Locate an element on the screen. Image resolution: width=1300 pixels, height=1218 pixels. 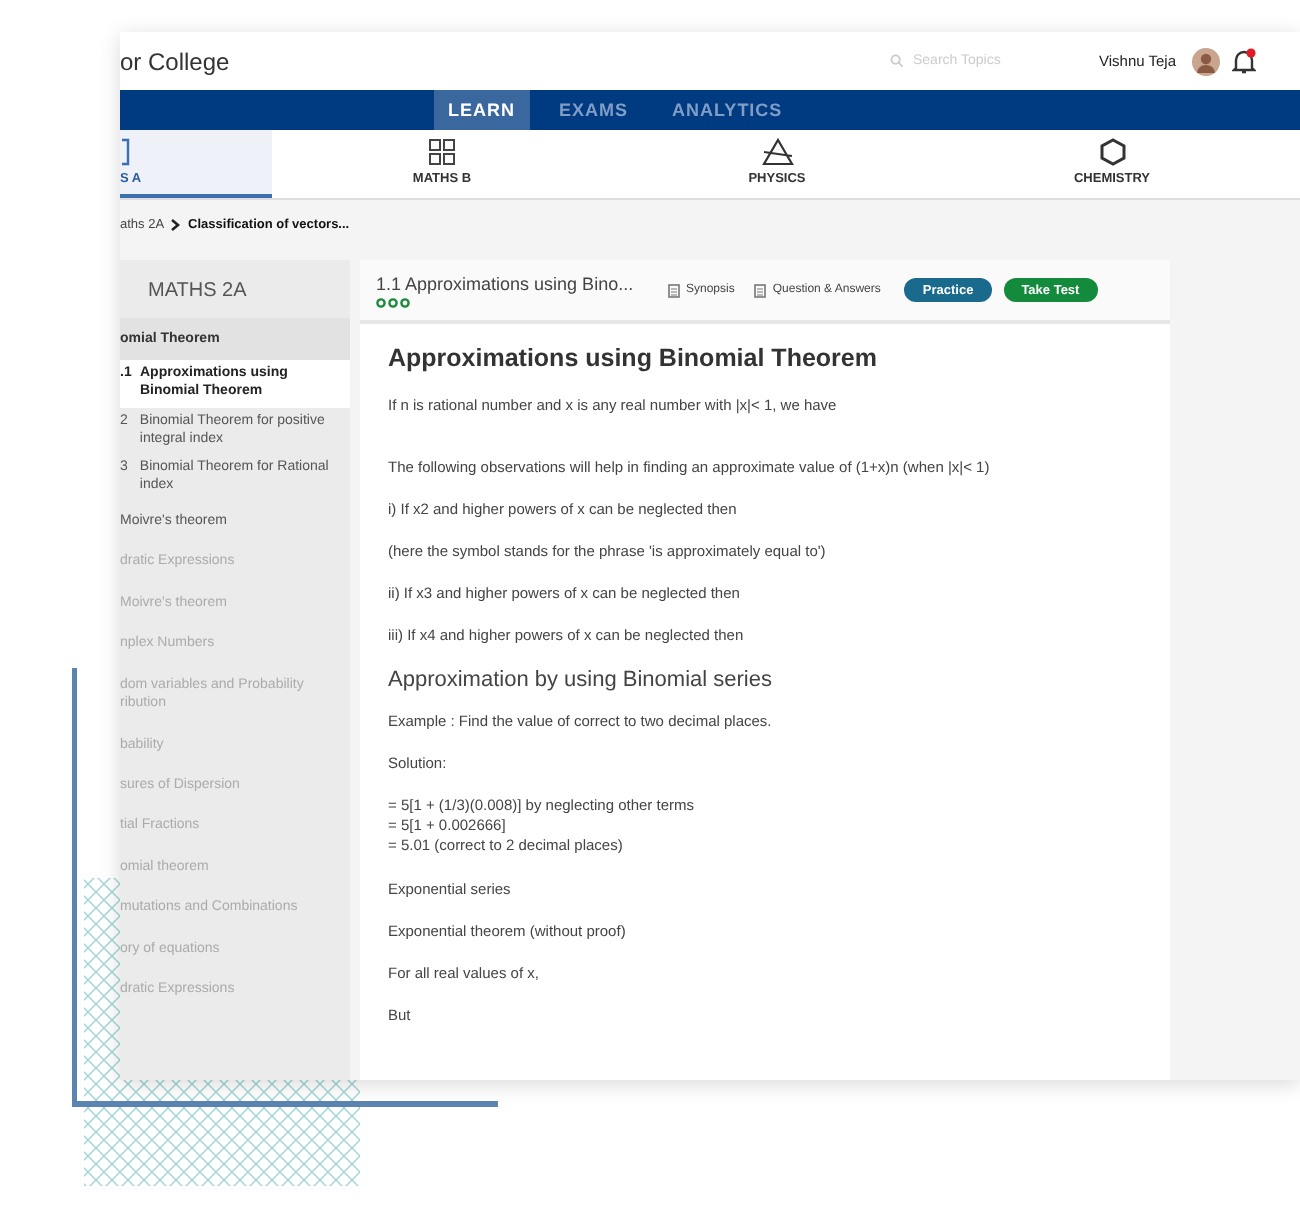
lesson-heading: Approximations using Binomial Theorem is located at coordinates (632, 358).